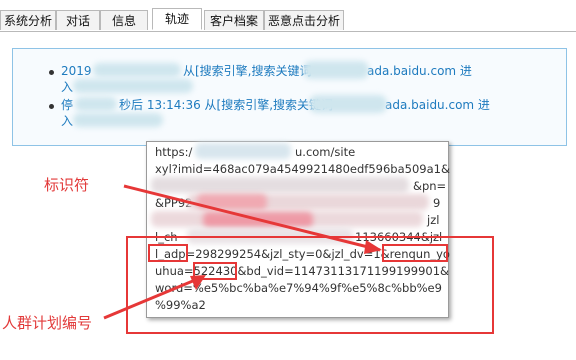 This screenshot has width=576, height=360. I want to click on crowd-plan-id-annotation: 人群计划编号, so click(47, 323).